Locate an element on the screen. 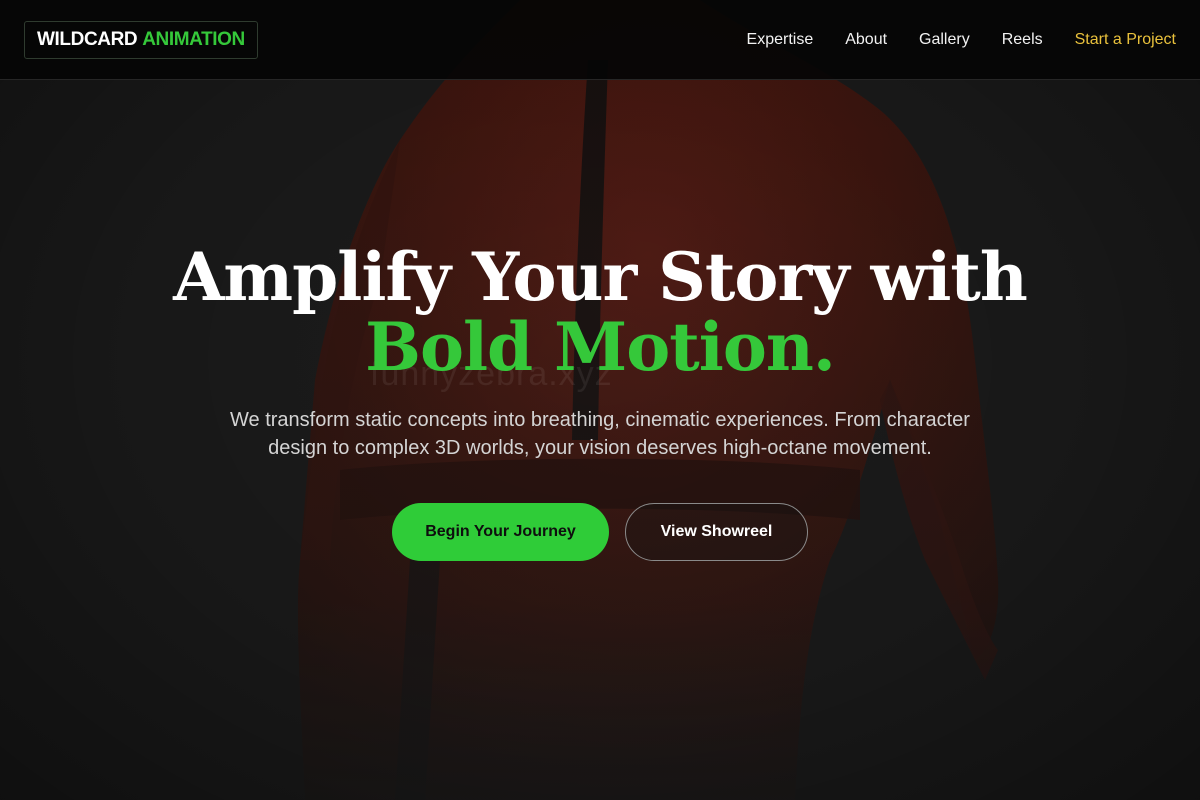  nav-link-reels: Reels is located at coordinates (1022, 40).